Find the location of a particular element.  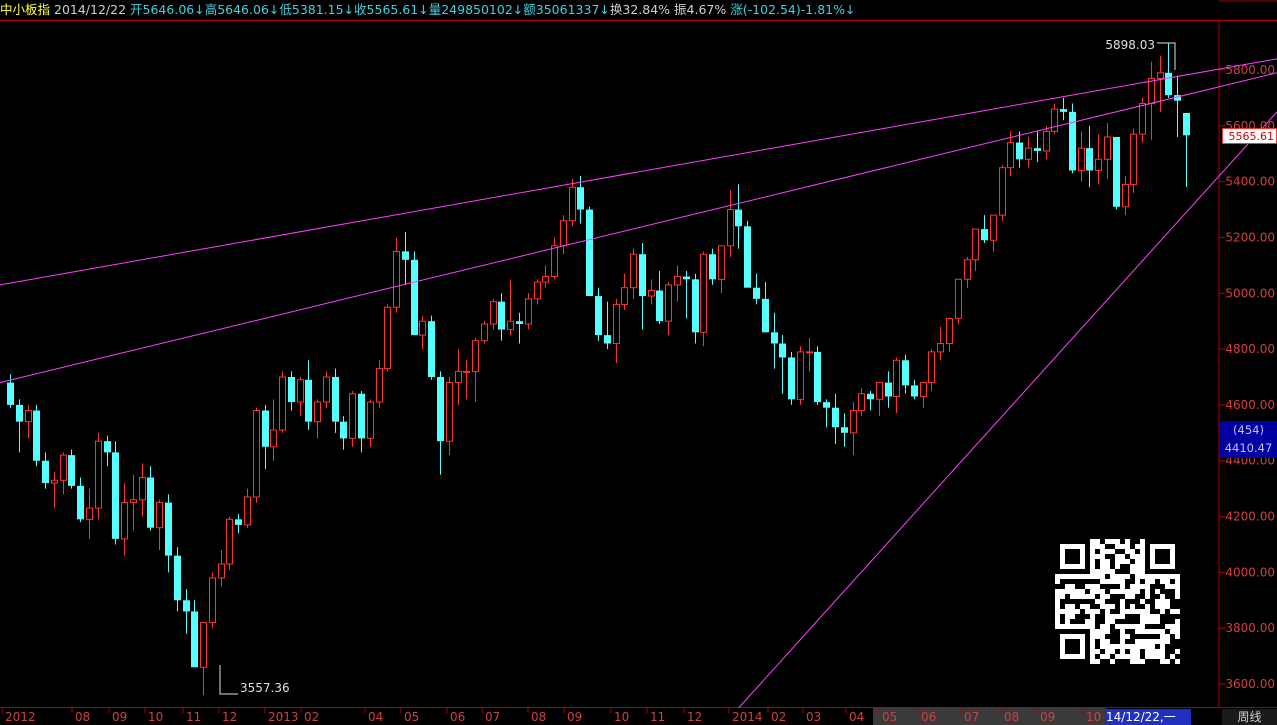

close-value: 收5565.61↓ is located at coordinates (391, 9).